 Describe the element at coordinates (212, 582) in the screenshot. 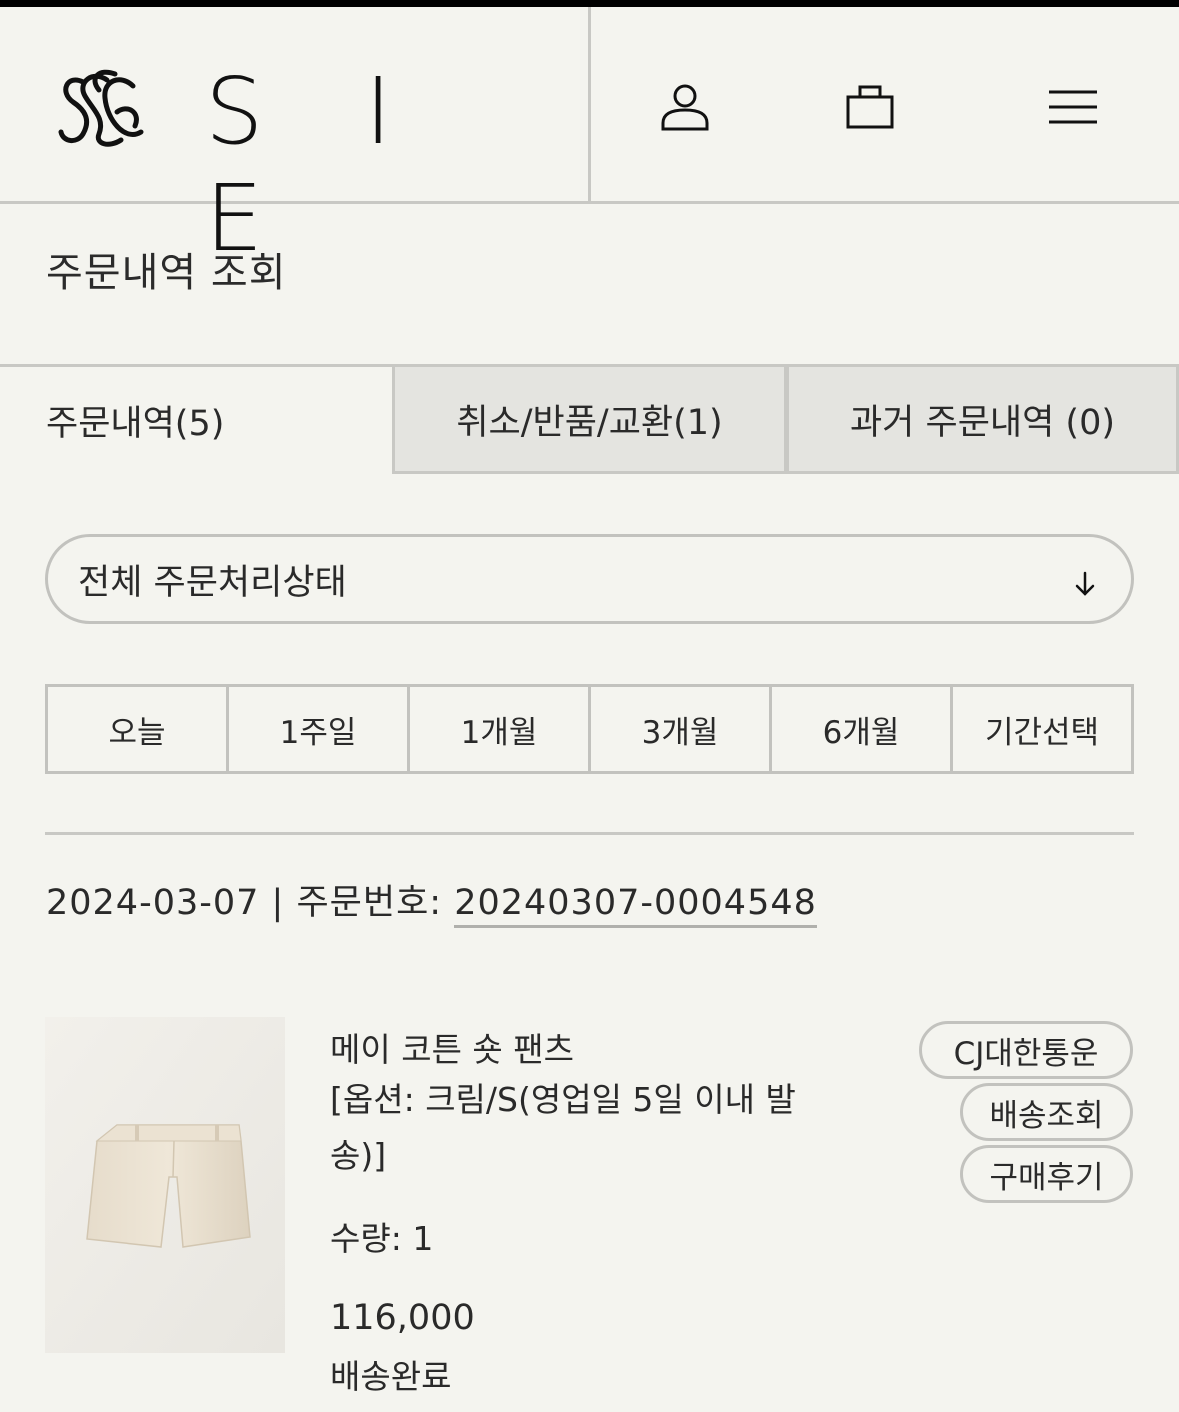

I see `order-status-value: 전체 주문처리상태` at that location.